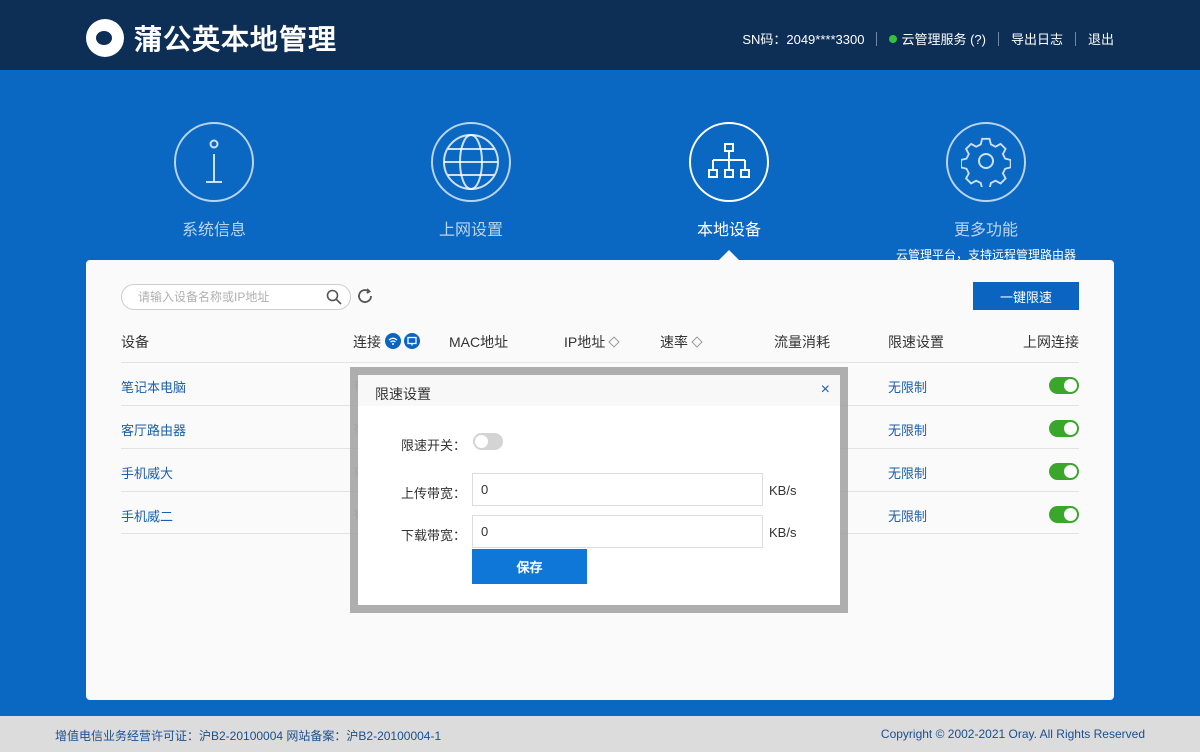 The height and width of the screenshot is (752, 1200). I want to click on column-header-mac: MAC地址, so click(479, 342).